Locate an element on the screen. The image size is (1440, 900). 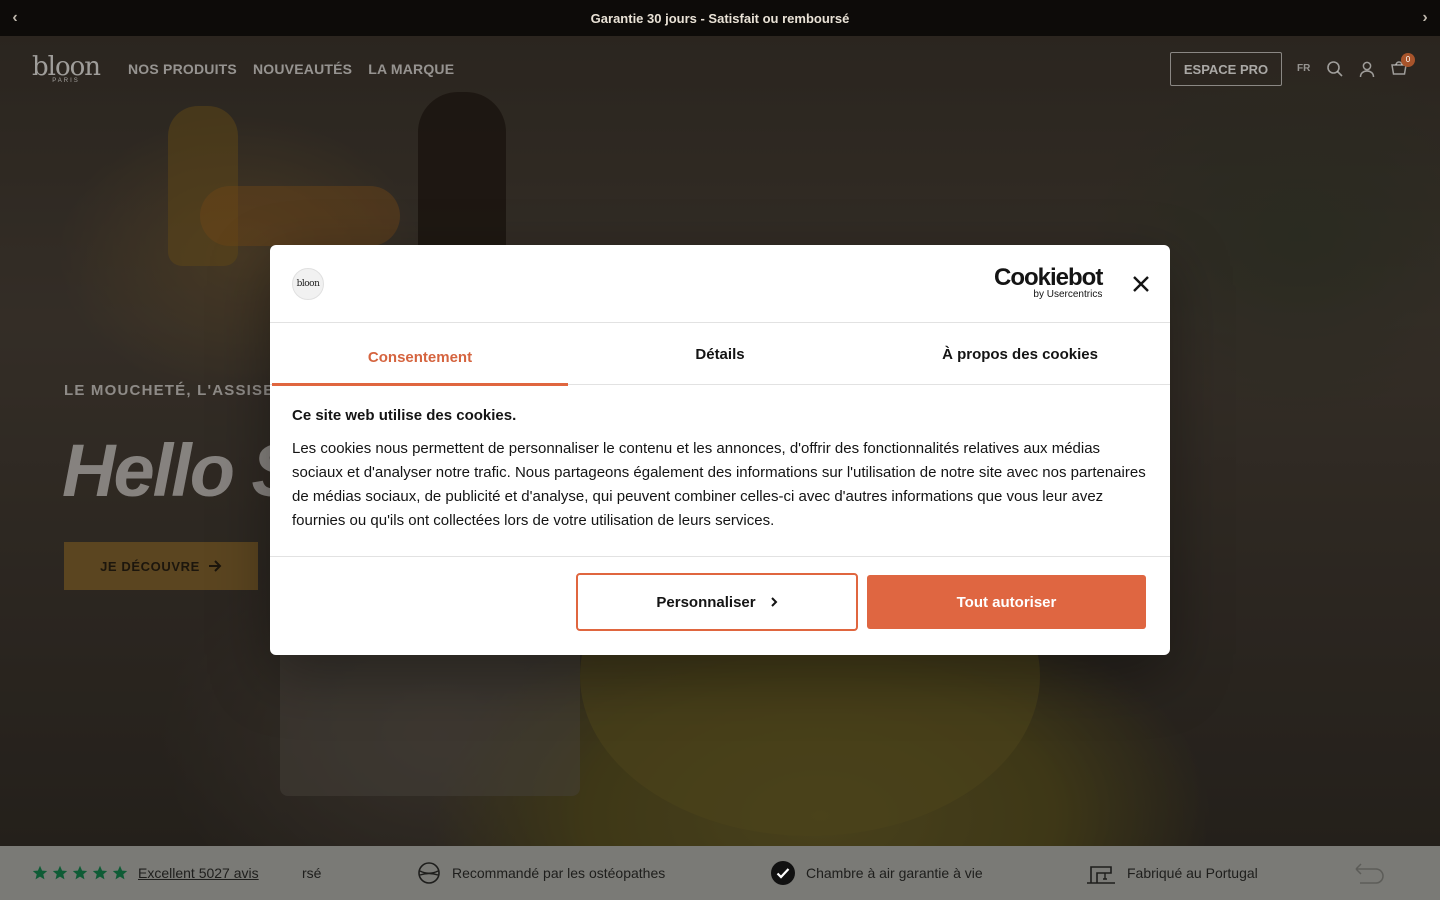
arrow-right-icon is located at coordinates (215, 566).